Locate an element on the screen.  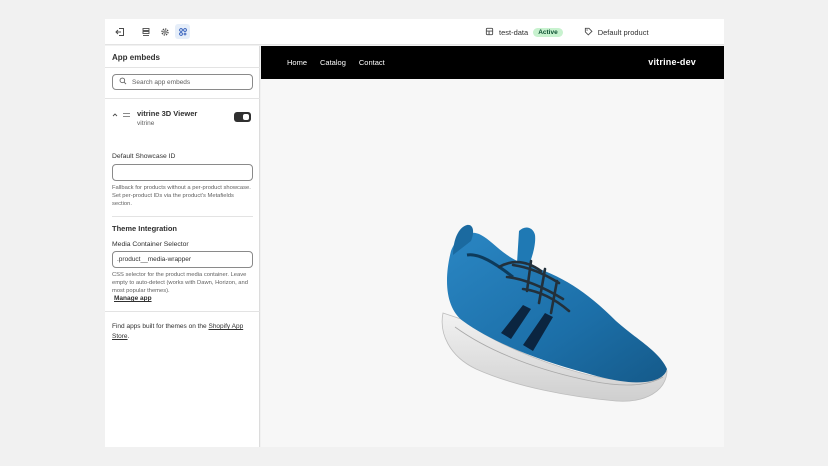
drag-handle-icon is located at coordinates (126, 115).